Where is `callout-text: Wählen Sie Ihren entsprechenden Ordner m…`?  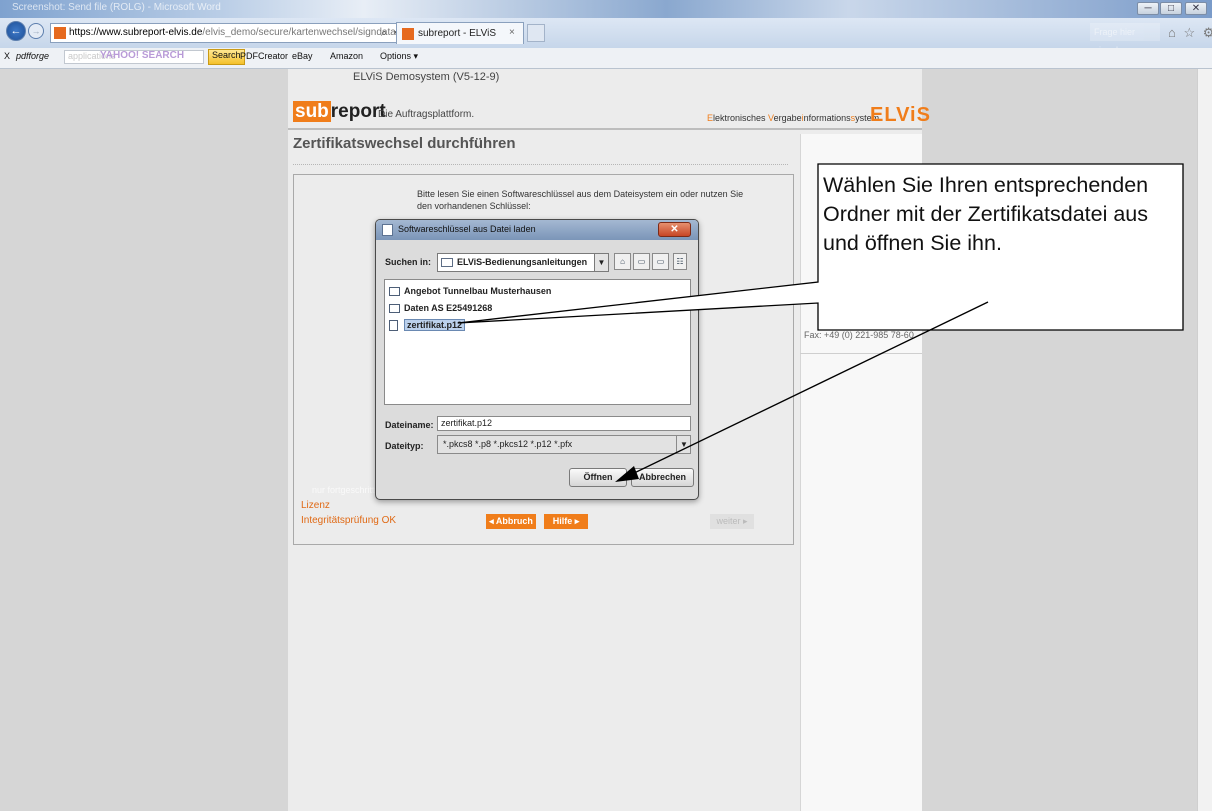
callout-text: Wählen Sie Ihren entsprechenden Ordner m… is located at coordinates (986, 214).